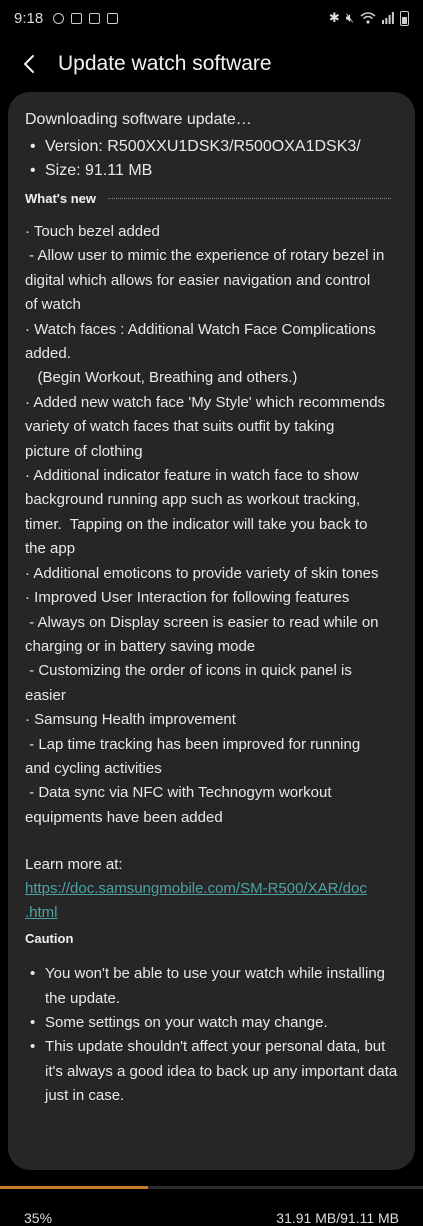 The width and height of the screenshot is (423, 1226). I want to click on gallery-icon, so click(95, 18).